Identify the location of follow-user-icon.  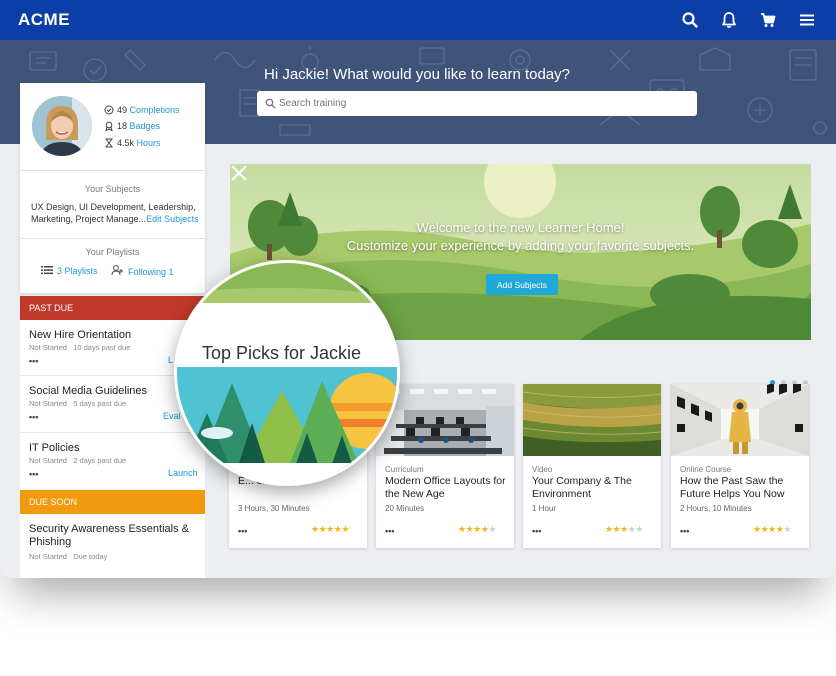
(117, 270).